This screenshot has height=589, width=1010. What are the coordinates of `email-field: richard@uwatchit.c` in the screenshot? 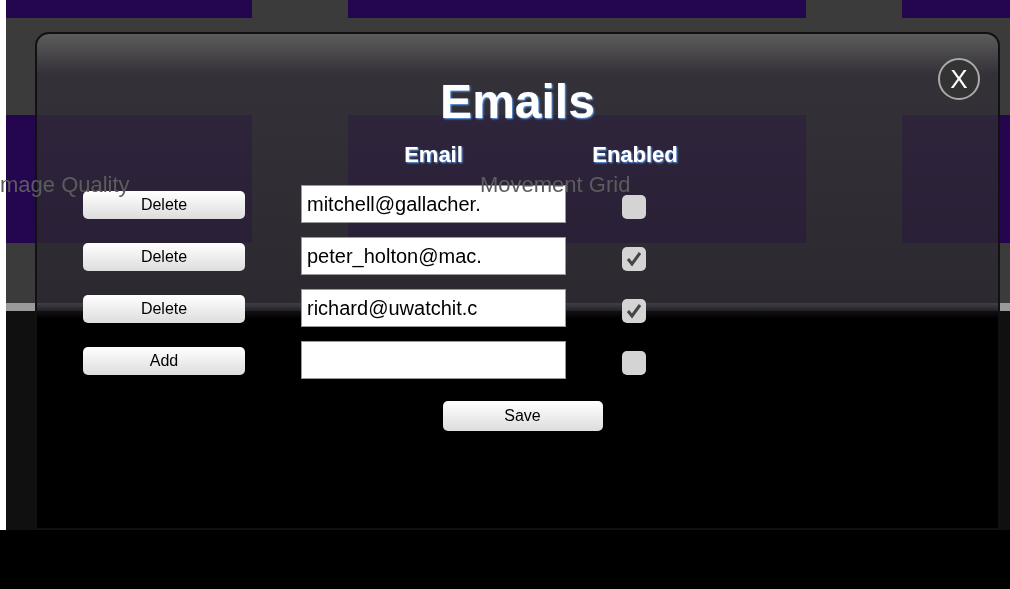 It's located at (433, 308).